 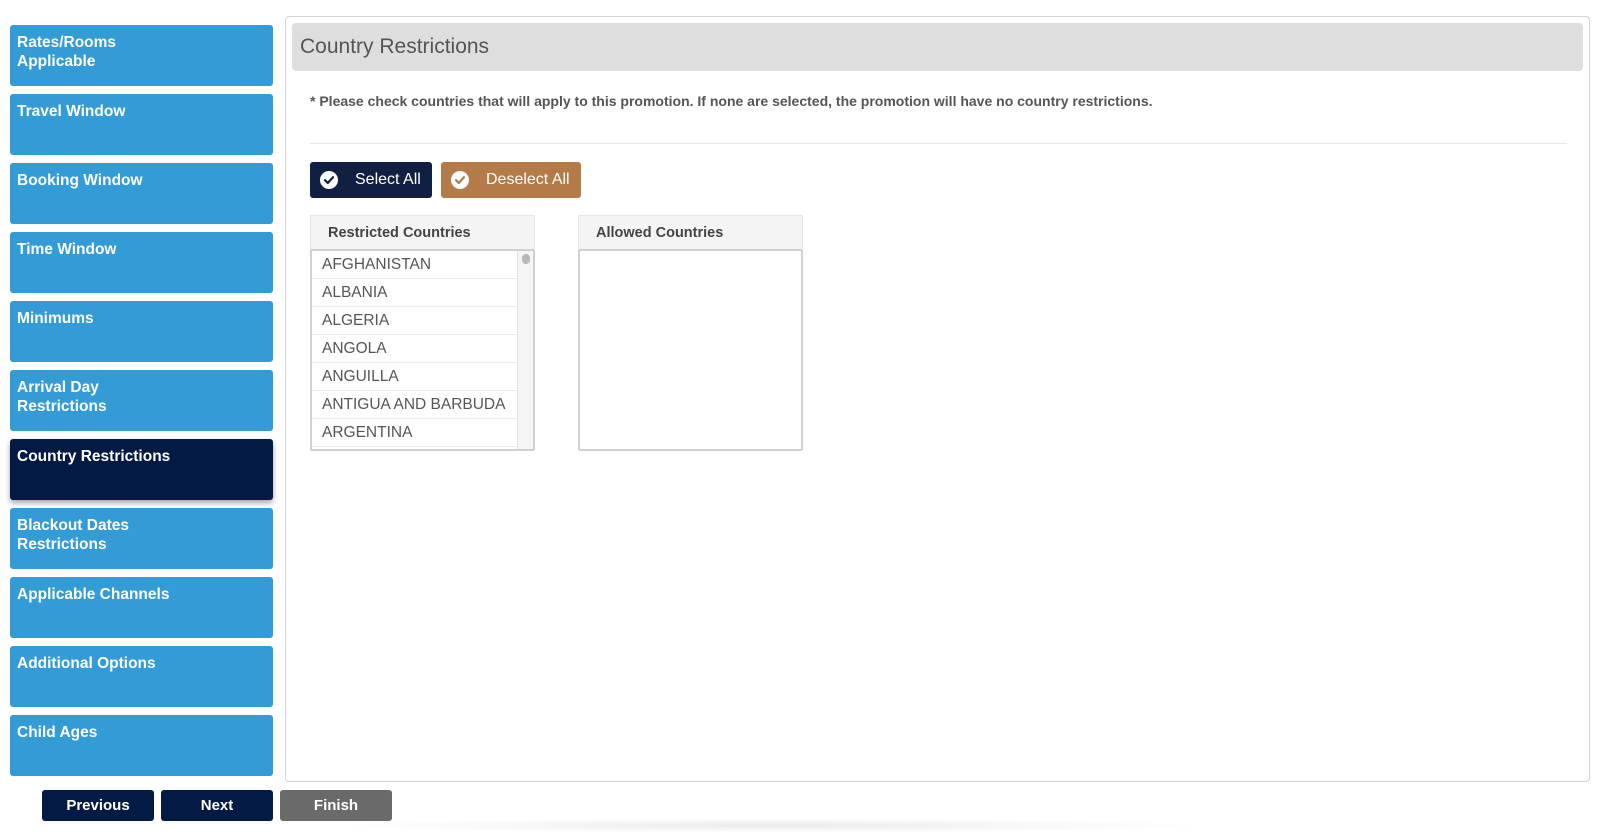 I want to click on sidebar-item-time-window: Time Window, so click(x=141, y=262).